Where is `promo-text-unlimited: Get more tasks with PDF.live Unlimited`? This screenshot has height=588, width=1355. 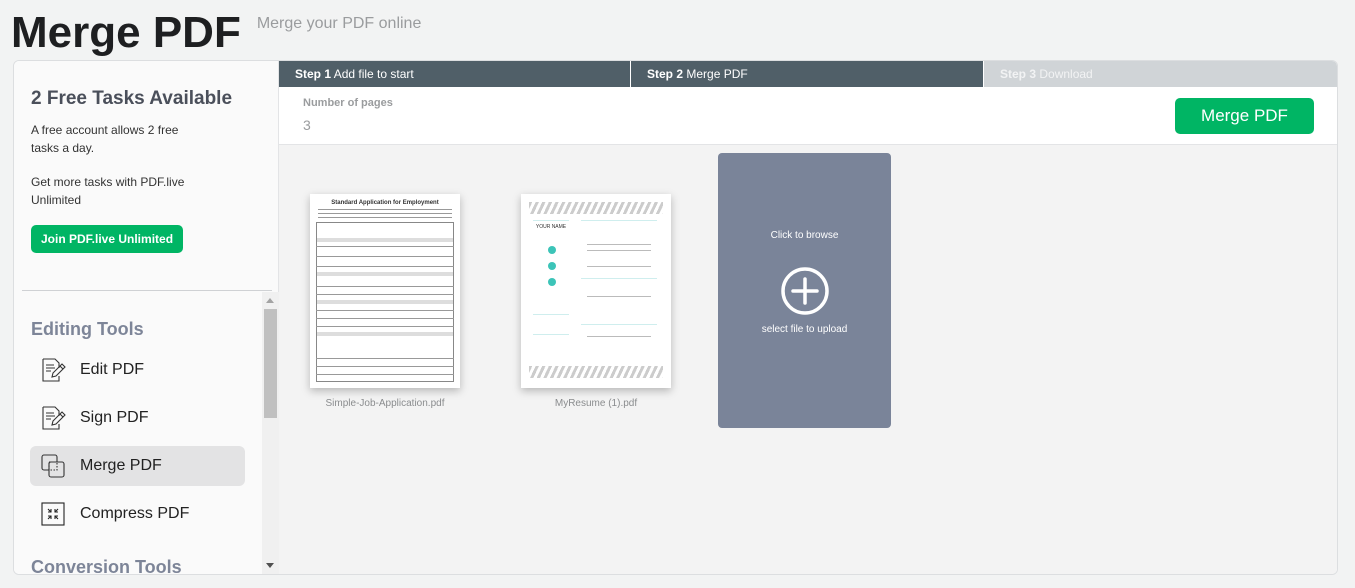 promo-text-unlimited: Get more tasks with PDF.live Unlimited is located at coordinates (108, 191).